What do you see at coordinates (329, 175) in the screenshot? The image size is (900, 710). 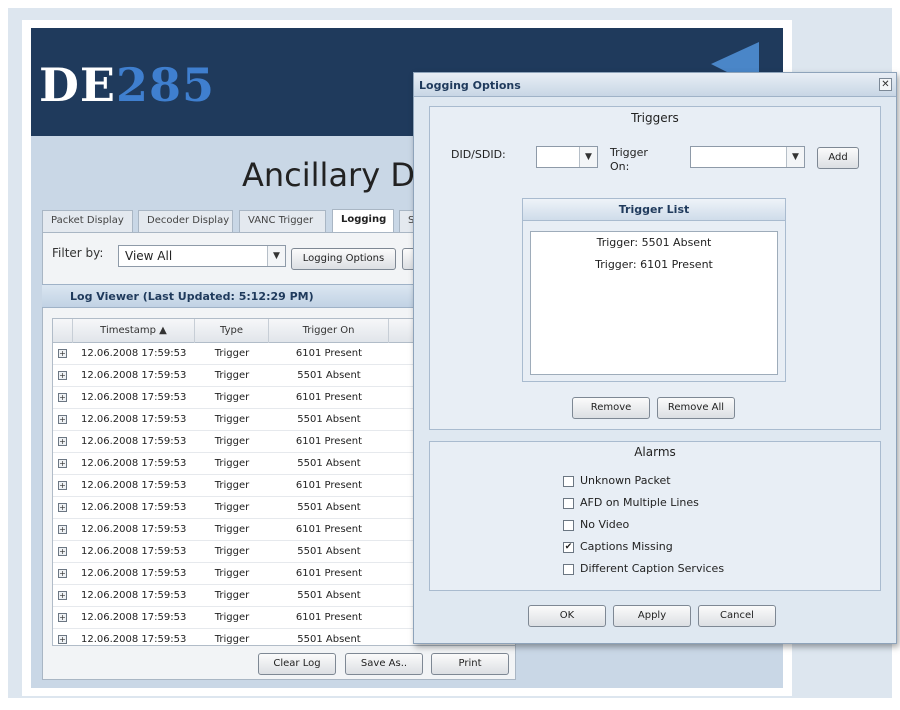 I see `page-title: Ancillary Data Monitor` at bounding box center [329, 175].